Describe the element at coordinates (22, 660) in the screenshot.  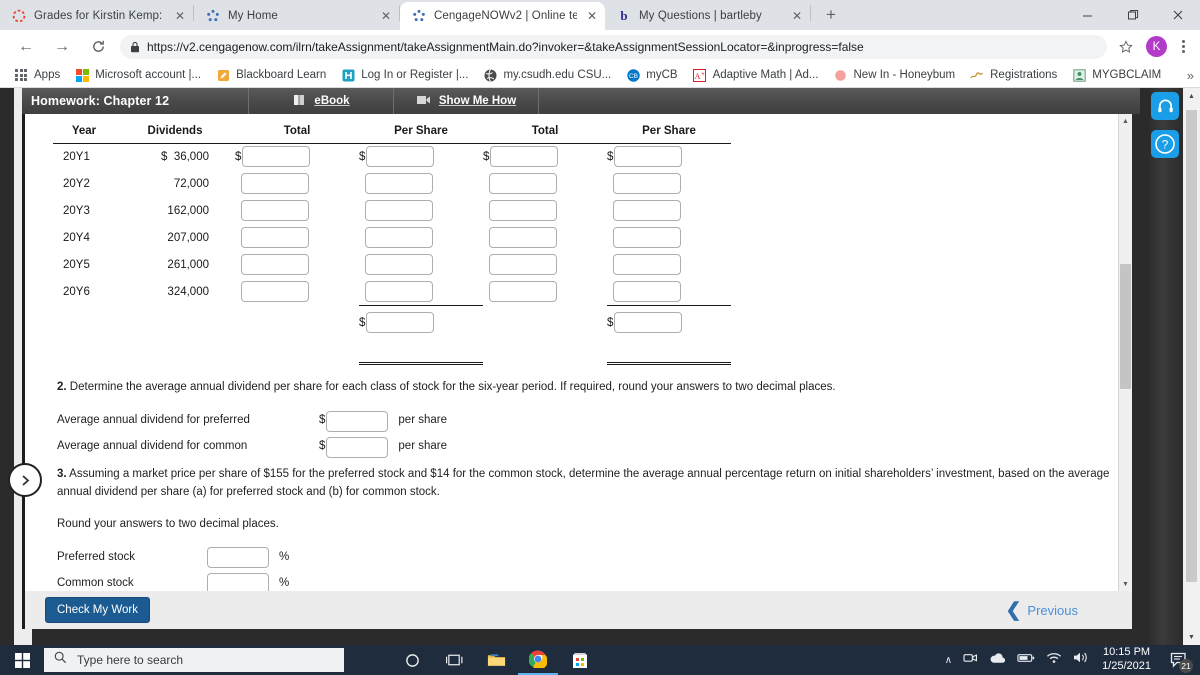
I see `windows-logo-icon` at that location.